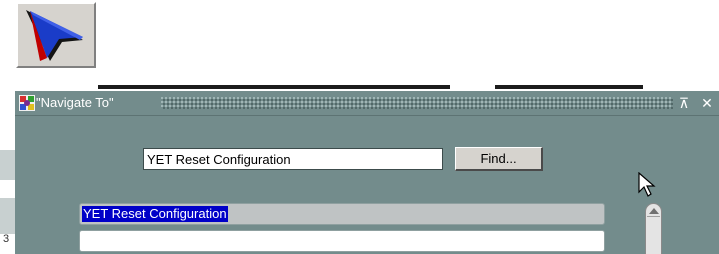  Describe the element at coordinates (293, 159) in the screenshot. I see `navigate-search-input` at that location.